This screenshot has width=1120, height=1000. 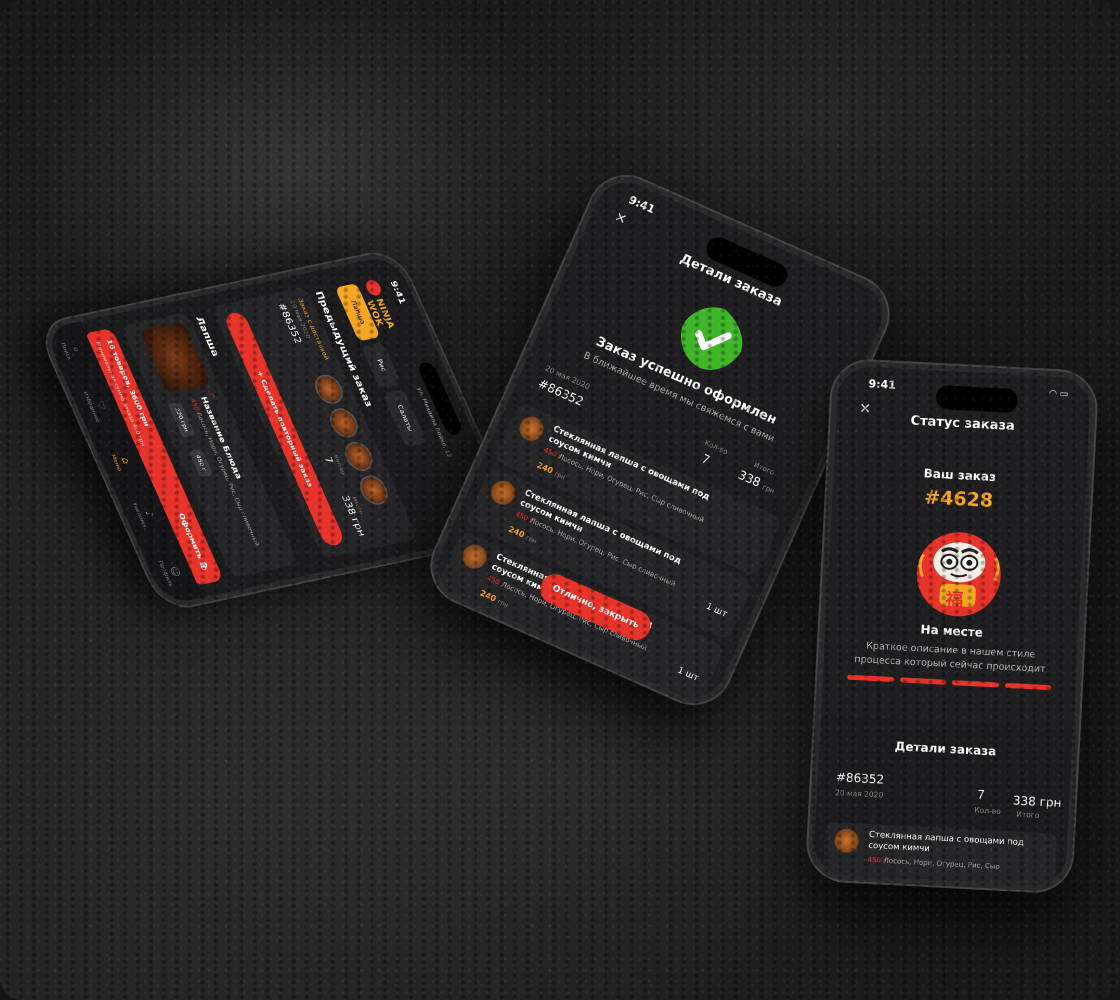 I want to click on your-order-label: Ваш заказ, so click(x=960, y=475).